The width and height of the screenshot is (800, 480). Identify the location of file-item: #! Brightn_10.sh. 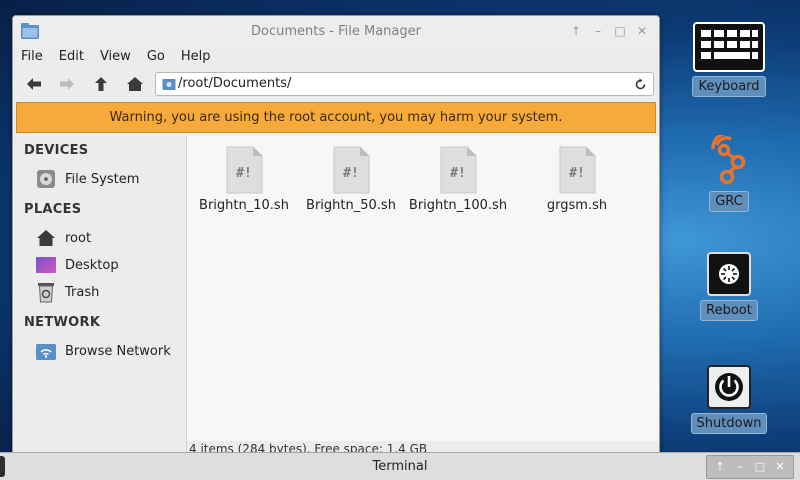
(244, 179).